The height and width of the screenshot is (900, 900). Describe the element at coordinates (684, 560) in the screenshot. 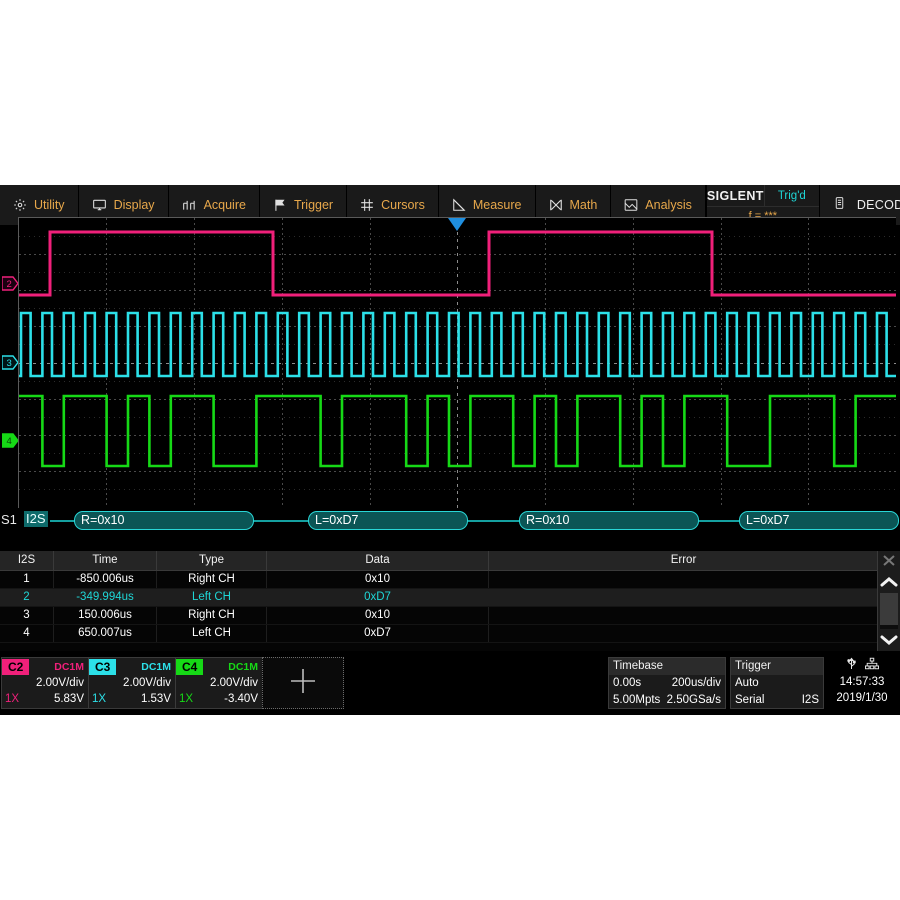

I see `table-header-error: Error` at that location.